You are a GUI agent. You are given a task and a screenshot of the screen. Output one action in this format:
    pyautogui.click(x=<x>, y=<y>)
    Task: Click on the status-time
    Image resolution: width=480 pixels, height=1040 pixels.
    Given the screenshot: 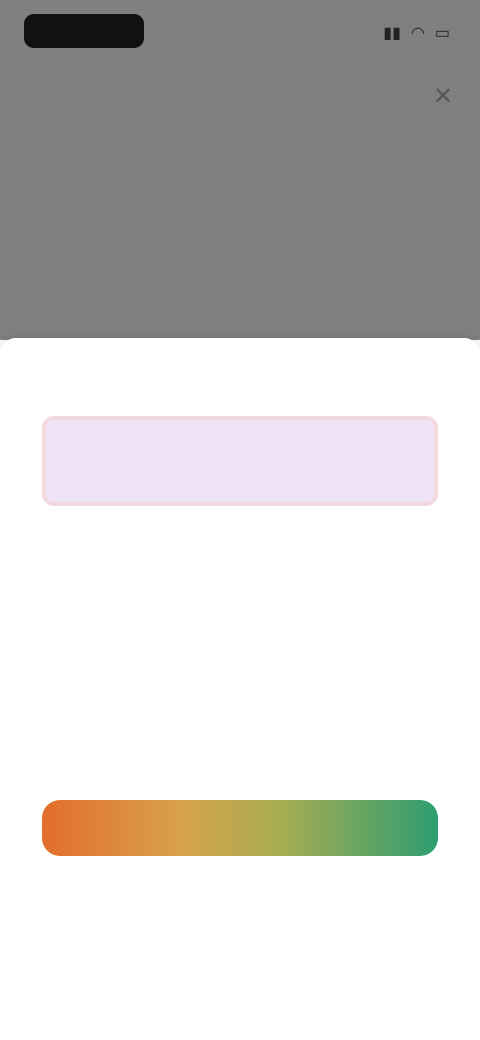 What is the action you would take?
    pyautogui.click(x=84, y=31)
    